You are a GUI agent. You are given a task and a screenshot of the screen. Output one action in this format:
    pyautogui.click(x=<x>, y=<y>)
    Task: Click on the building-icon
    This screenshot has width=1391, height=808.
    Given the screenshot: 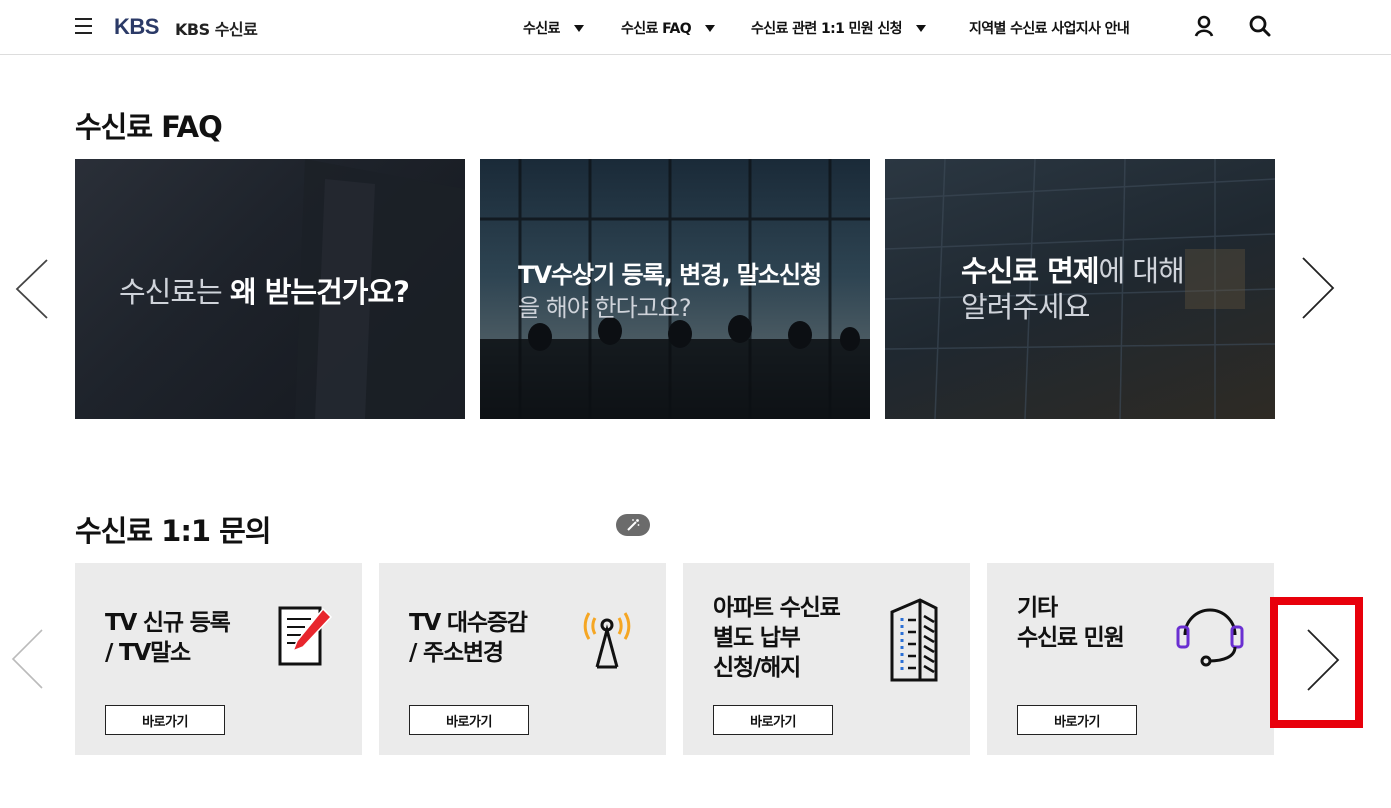 What is the action you would take?
    pyautogui.click(x=914, y=640)
    